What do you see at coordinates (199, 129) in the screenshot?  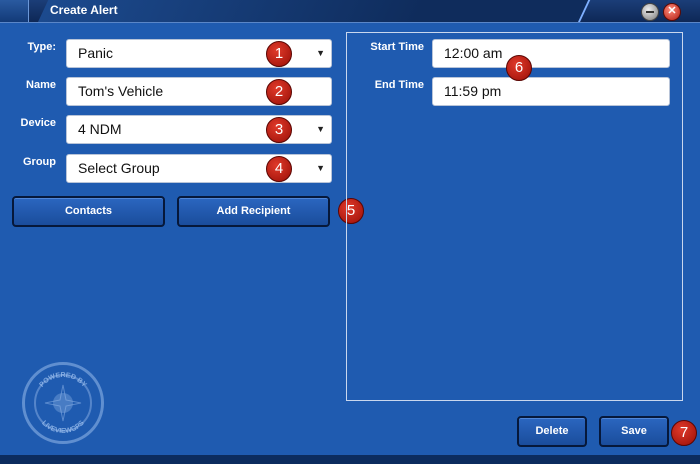 I see `device-select: 4 NDM ▼` at bounding box center [199, 129].